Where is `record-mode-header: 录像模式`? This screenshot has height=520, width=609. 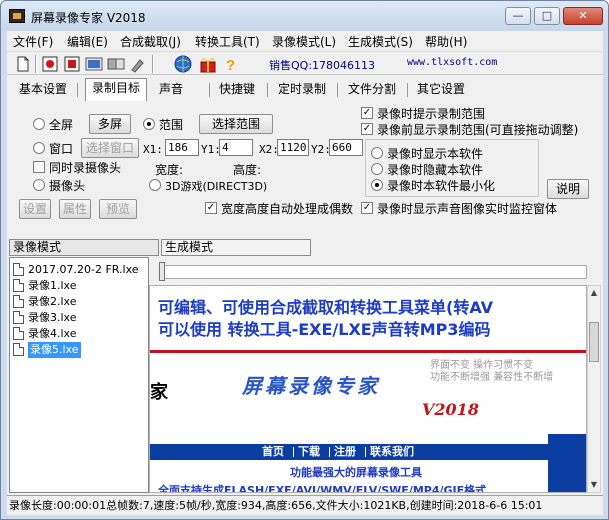 record-mode-header: 录像模式 is located at coordinates (84, 247).